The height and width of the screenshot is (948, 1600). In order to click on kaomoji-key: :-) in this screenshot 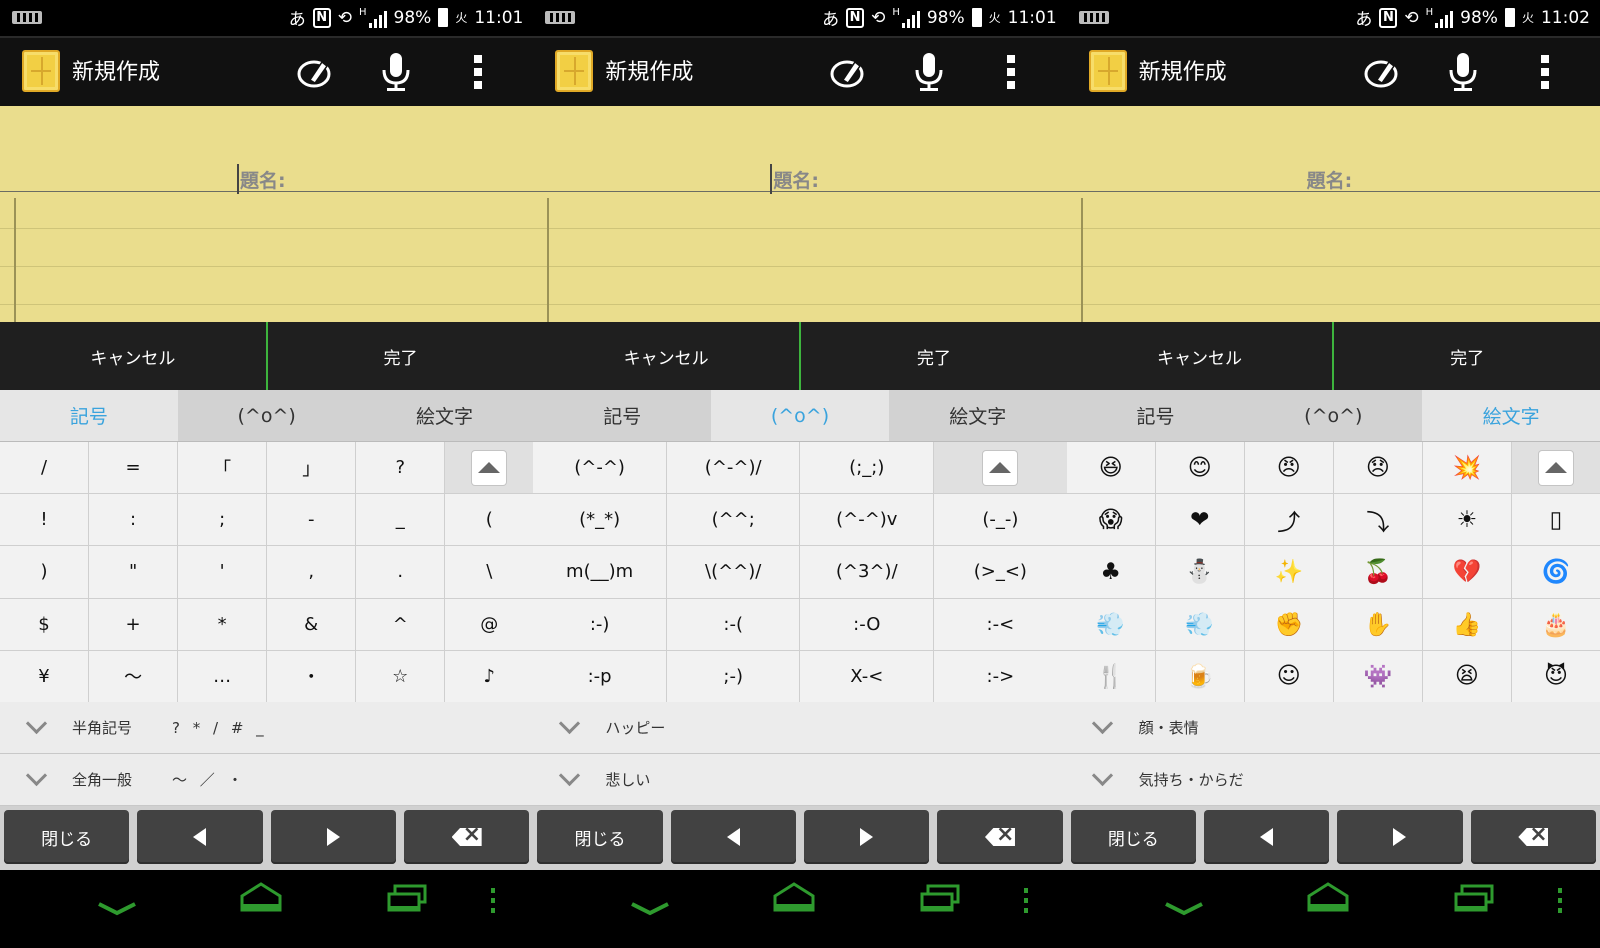, I will do `click(599, 624)`.